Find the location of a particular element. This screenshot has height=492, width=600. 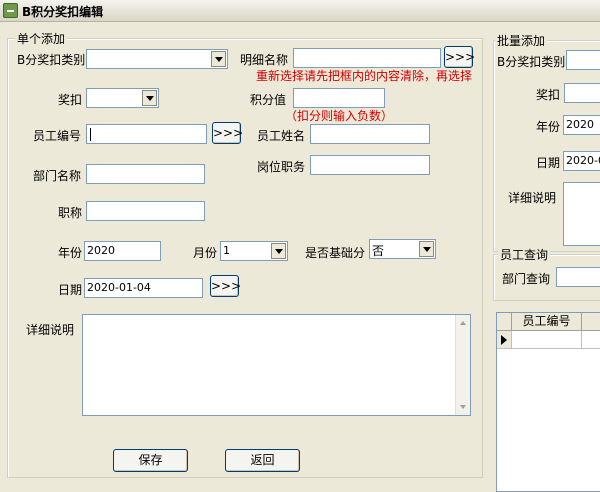

scroll-down-icon is located at coordinates (463, 407).